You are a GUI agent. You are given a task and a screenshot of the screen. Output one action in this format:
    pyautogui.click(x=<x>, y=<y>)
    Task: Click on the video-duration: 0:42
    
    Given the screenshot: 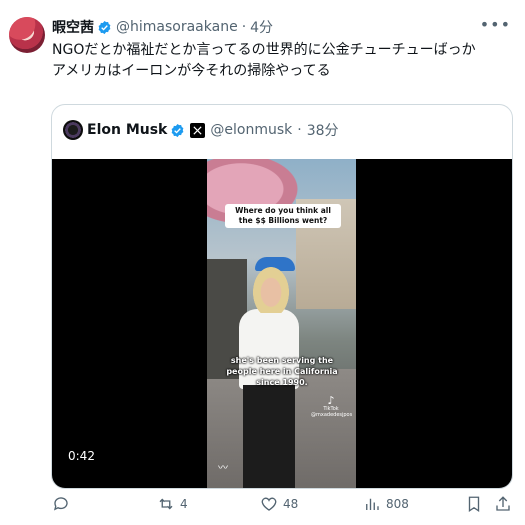 What is the action you would take?
    pyautogui.click(x=81, y=456)
    